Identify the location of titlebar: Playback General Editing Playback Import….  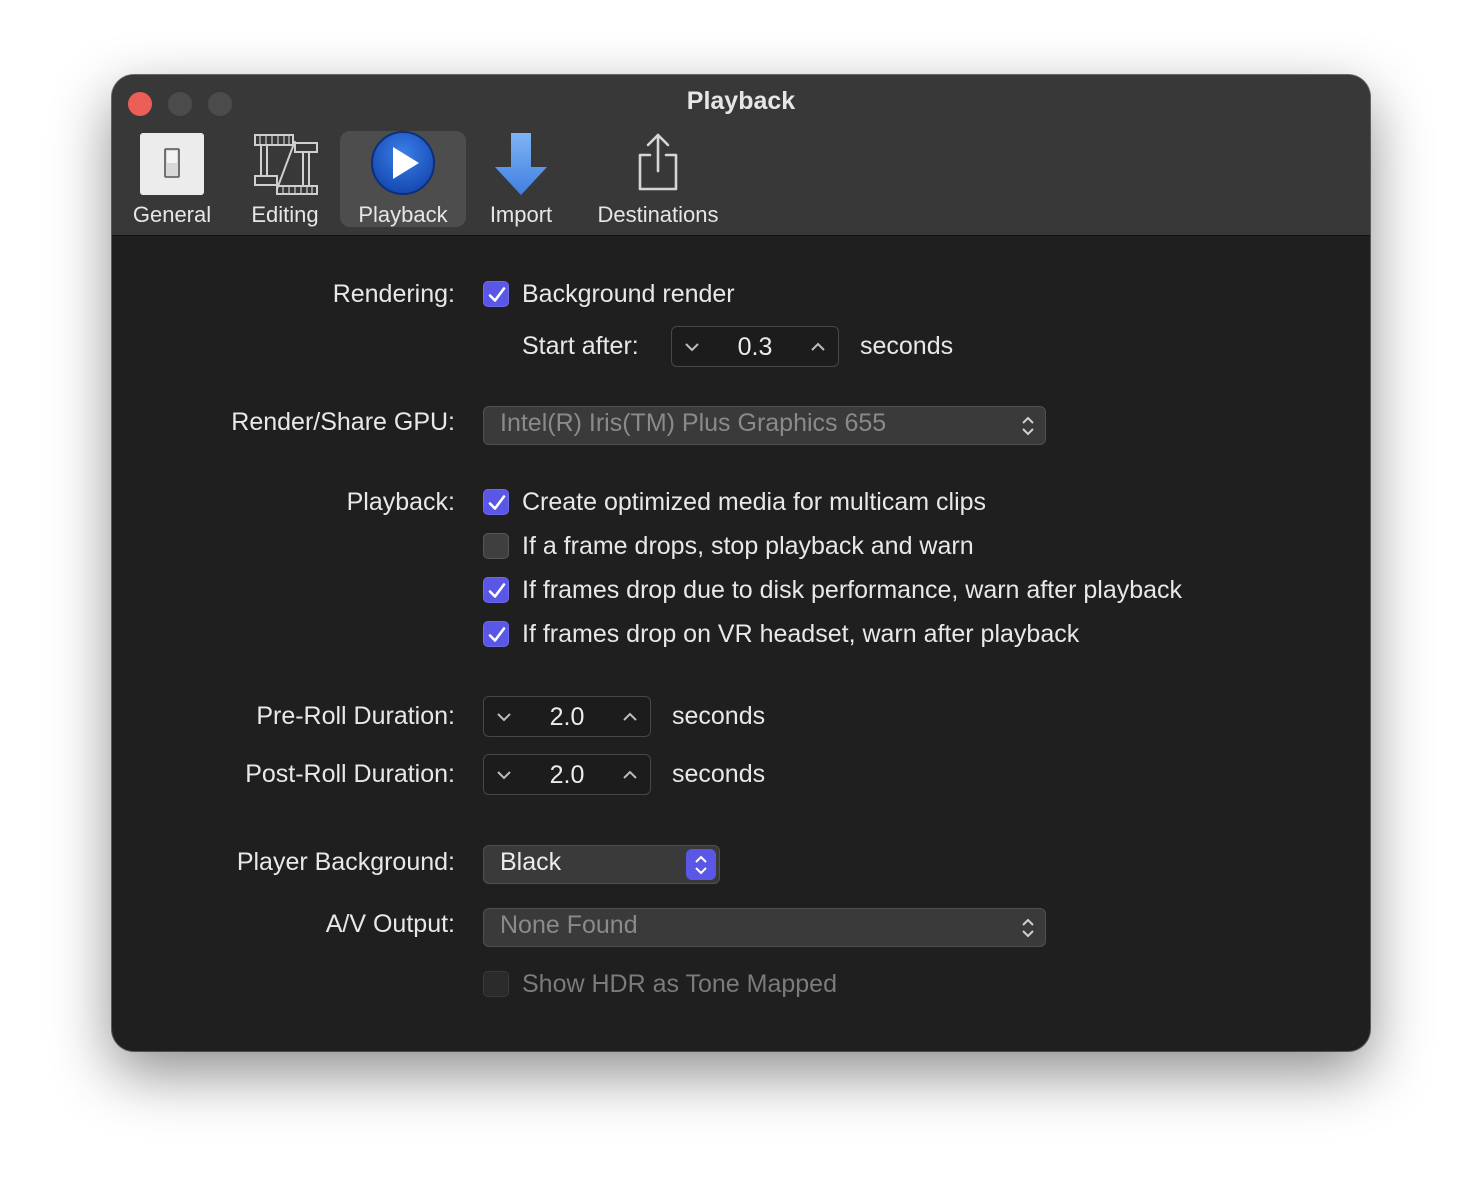
(741, 155).